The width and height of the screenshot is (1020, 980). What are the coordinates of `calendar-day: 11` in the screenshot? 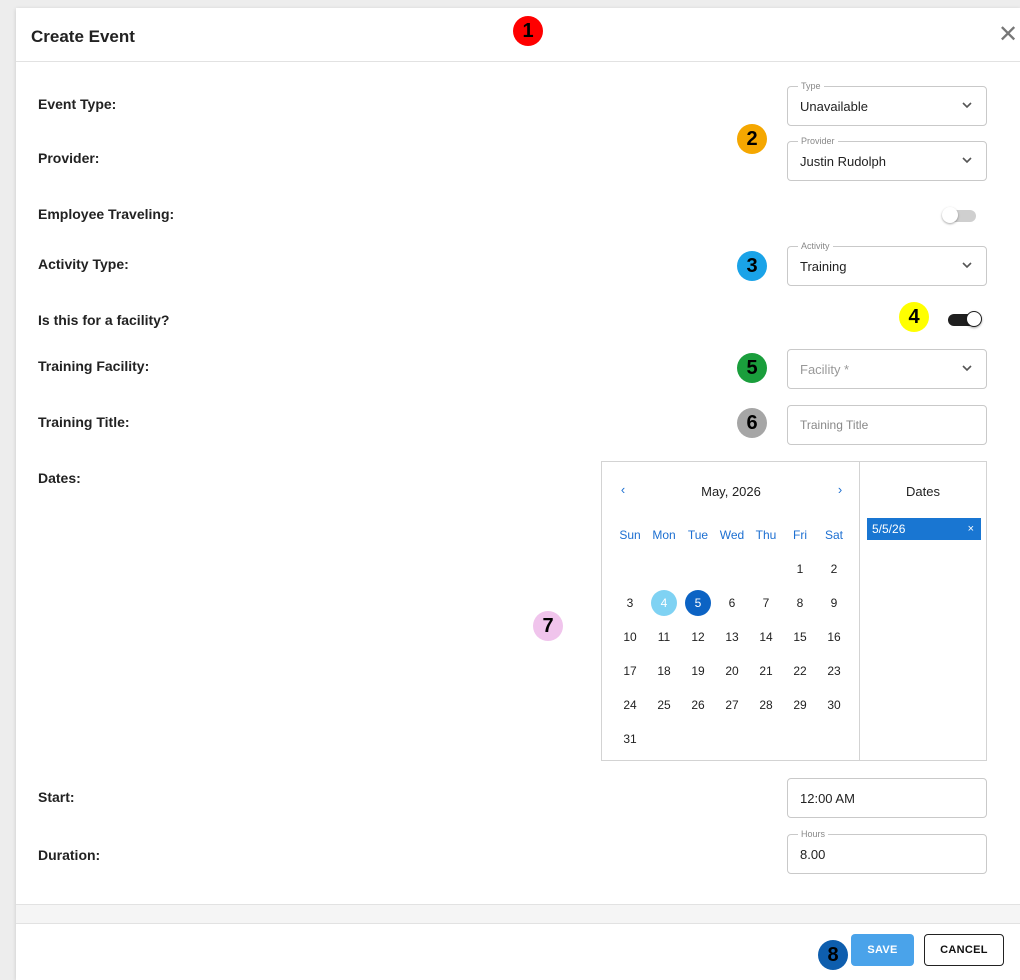 It's located at (664, 637).